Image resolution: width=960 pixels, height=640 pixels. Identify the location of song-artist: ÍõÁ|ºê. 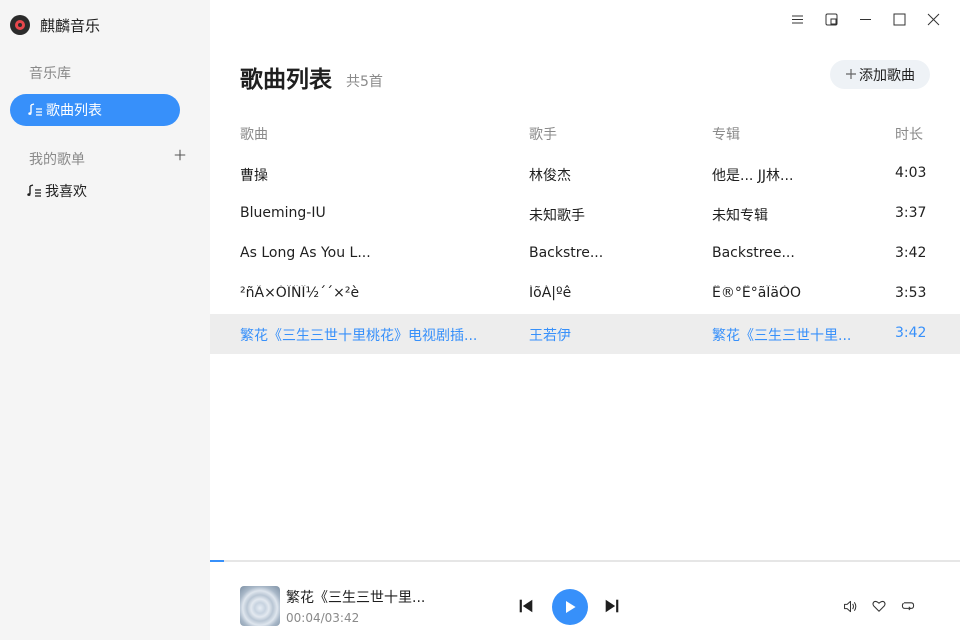
(550, 293).